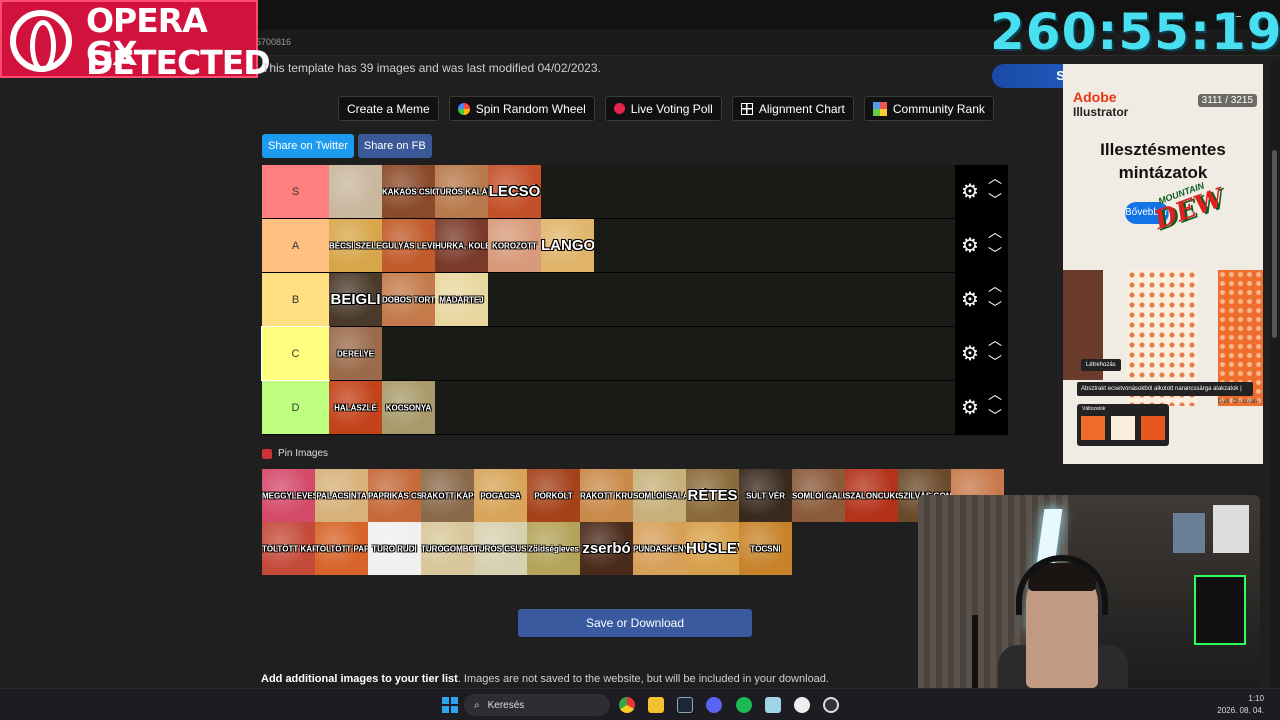  What do you see at coordinates (408, 299) in the screenshot?
I see `tier-image: DOBOS TORTA` at bounding box center [408, 299].